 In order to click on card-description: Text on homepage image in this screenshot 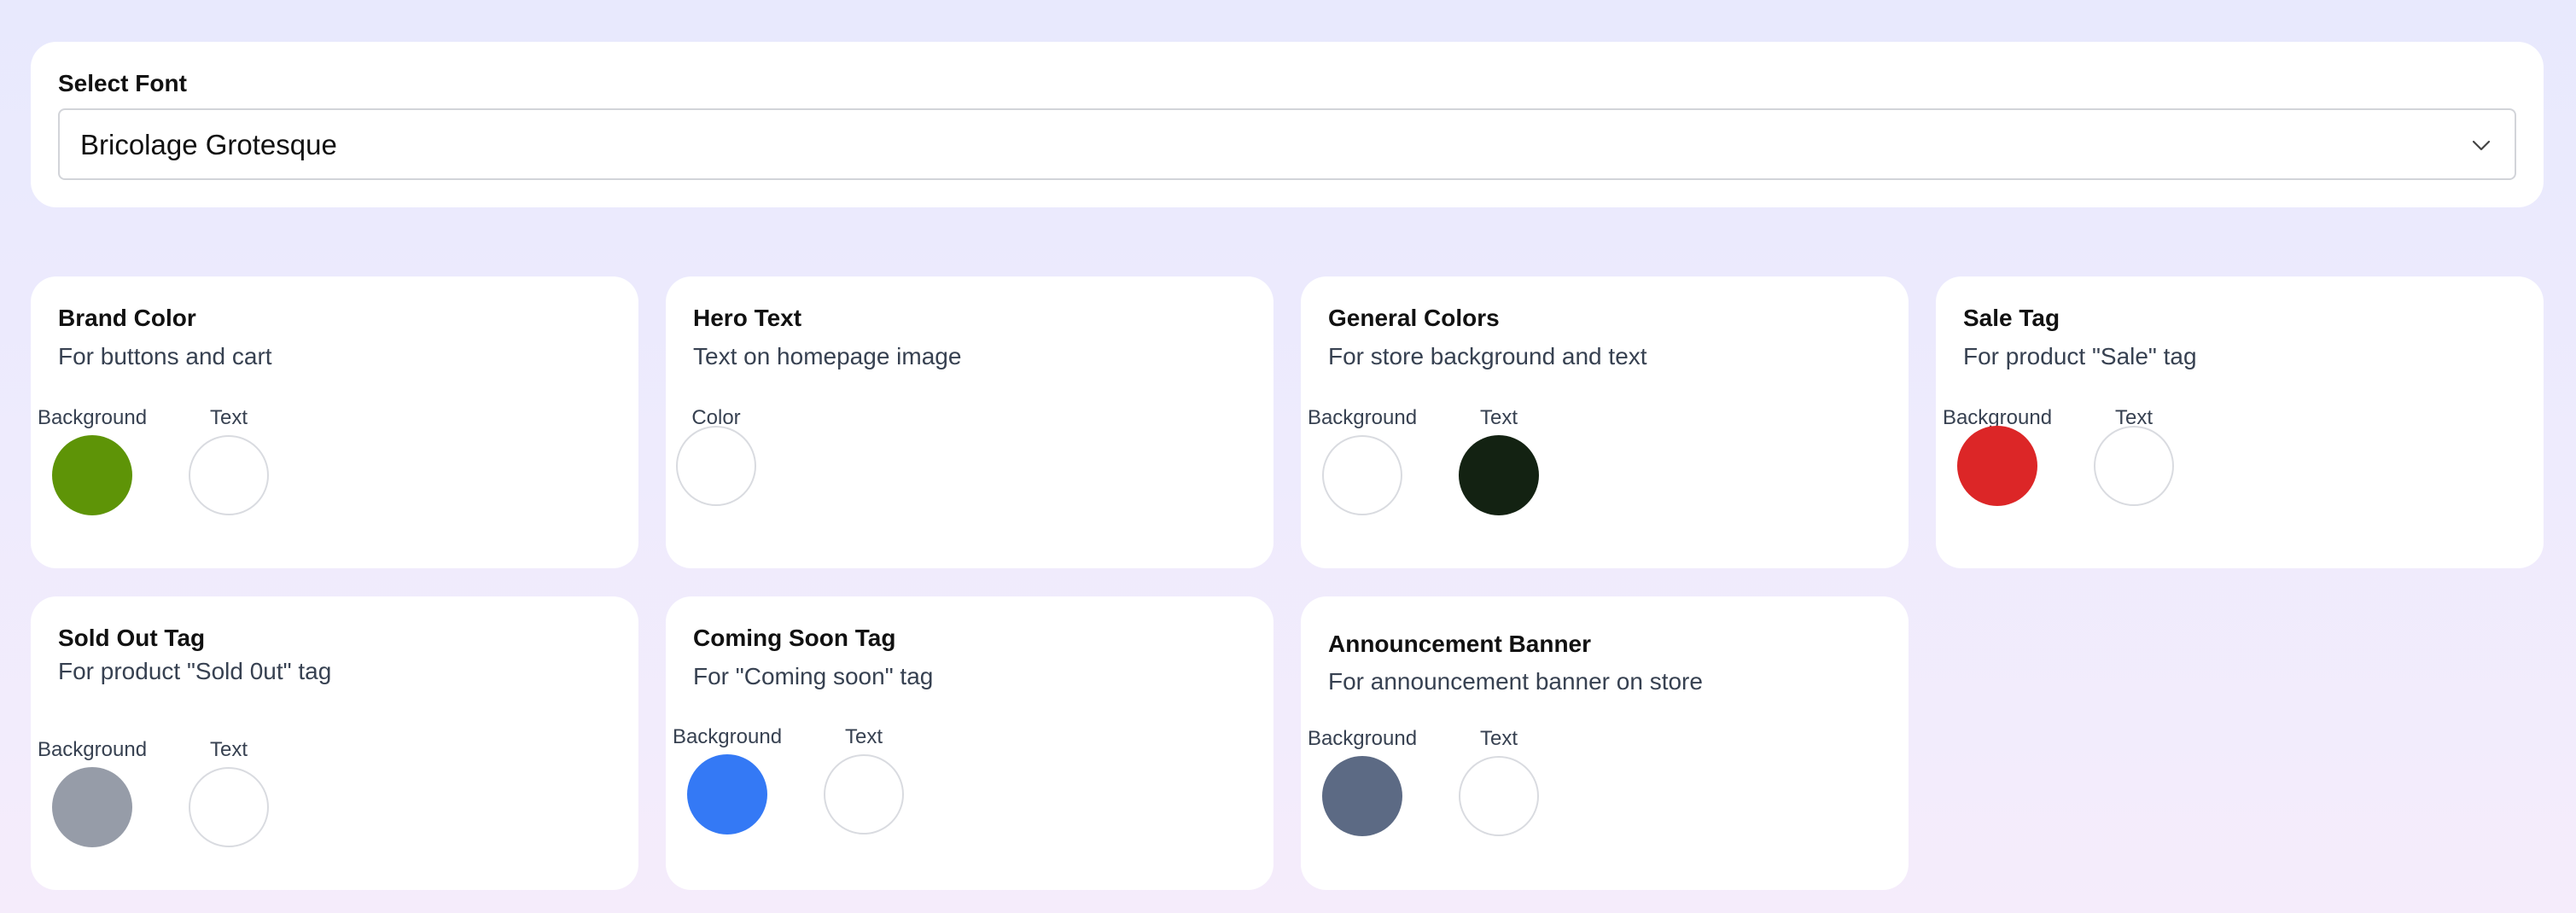, I will do `click(827, 356)`.